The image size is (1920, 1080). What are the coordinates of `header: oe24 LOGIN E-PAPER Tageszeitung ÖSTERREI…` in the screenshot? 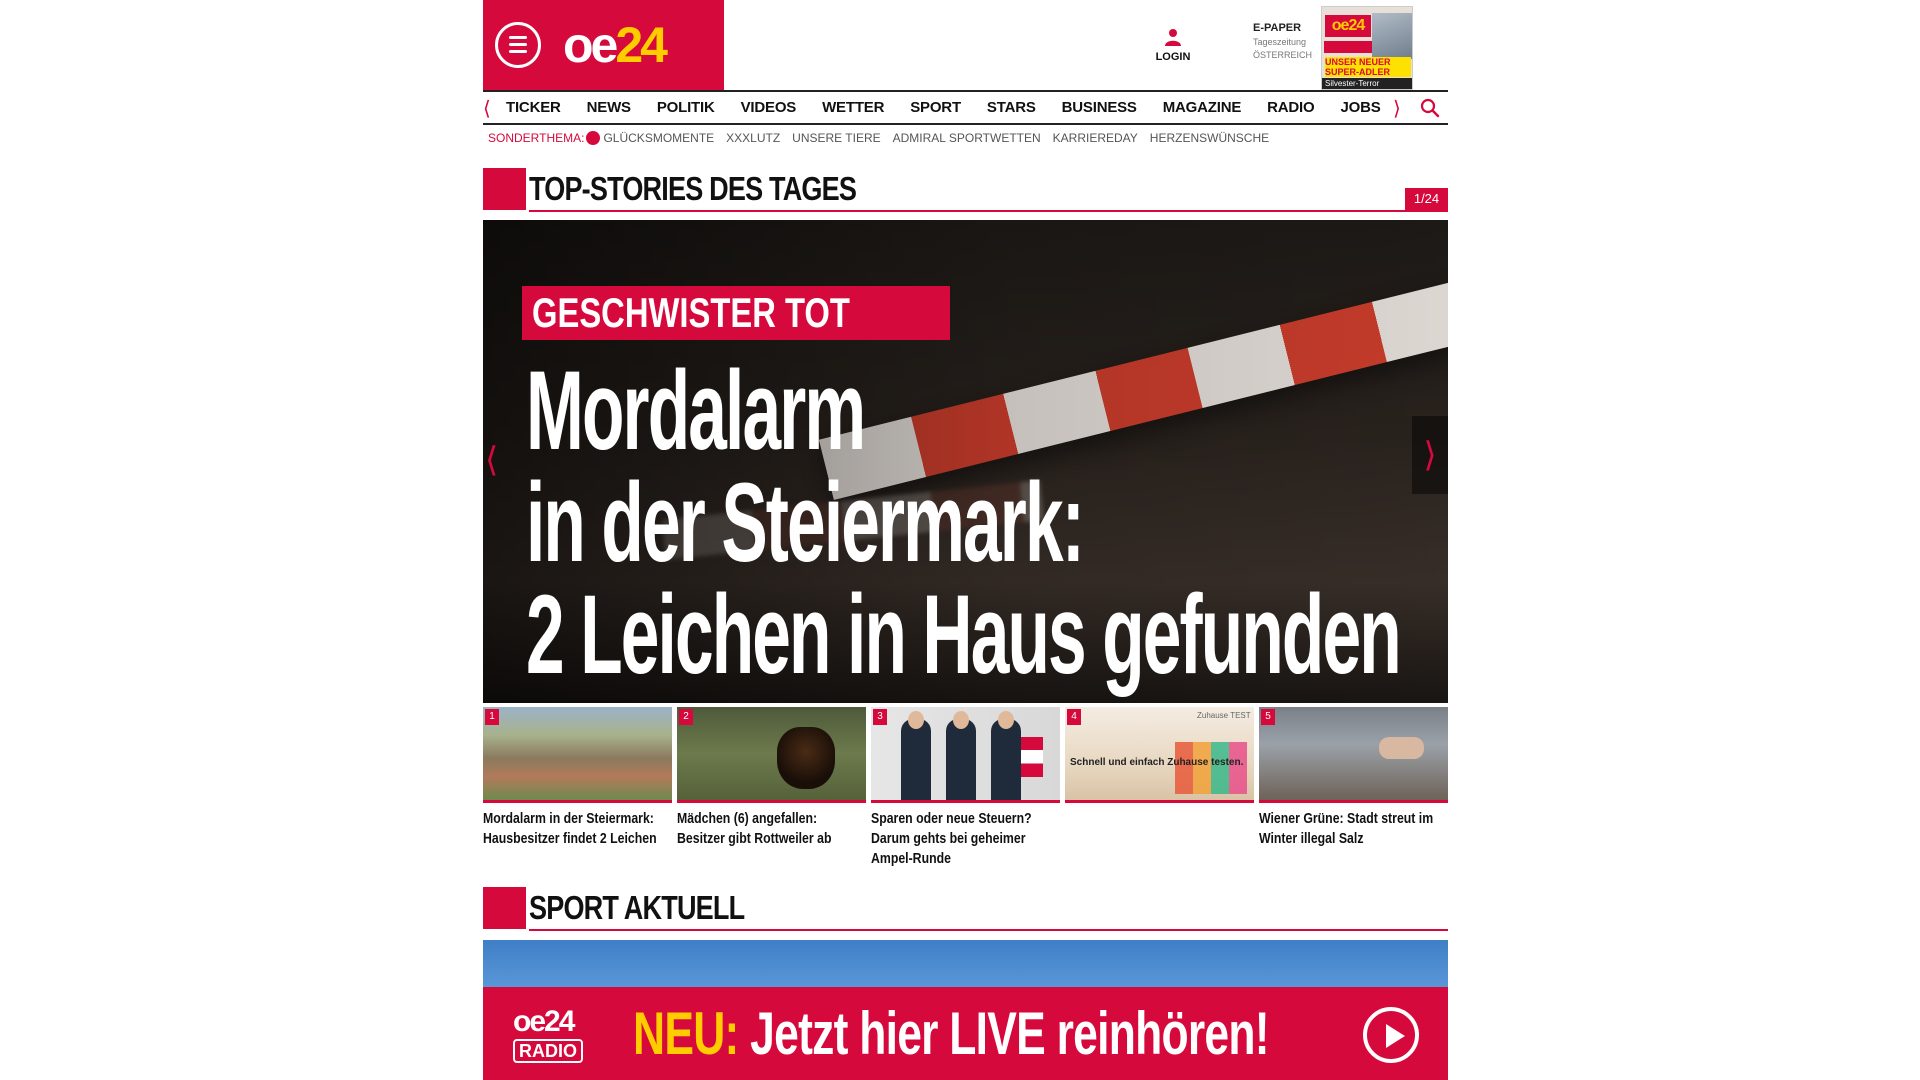 It's located at (965, 45).